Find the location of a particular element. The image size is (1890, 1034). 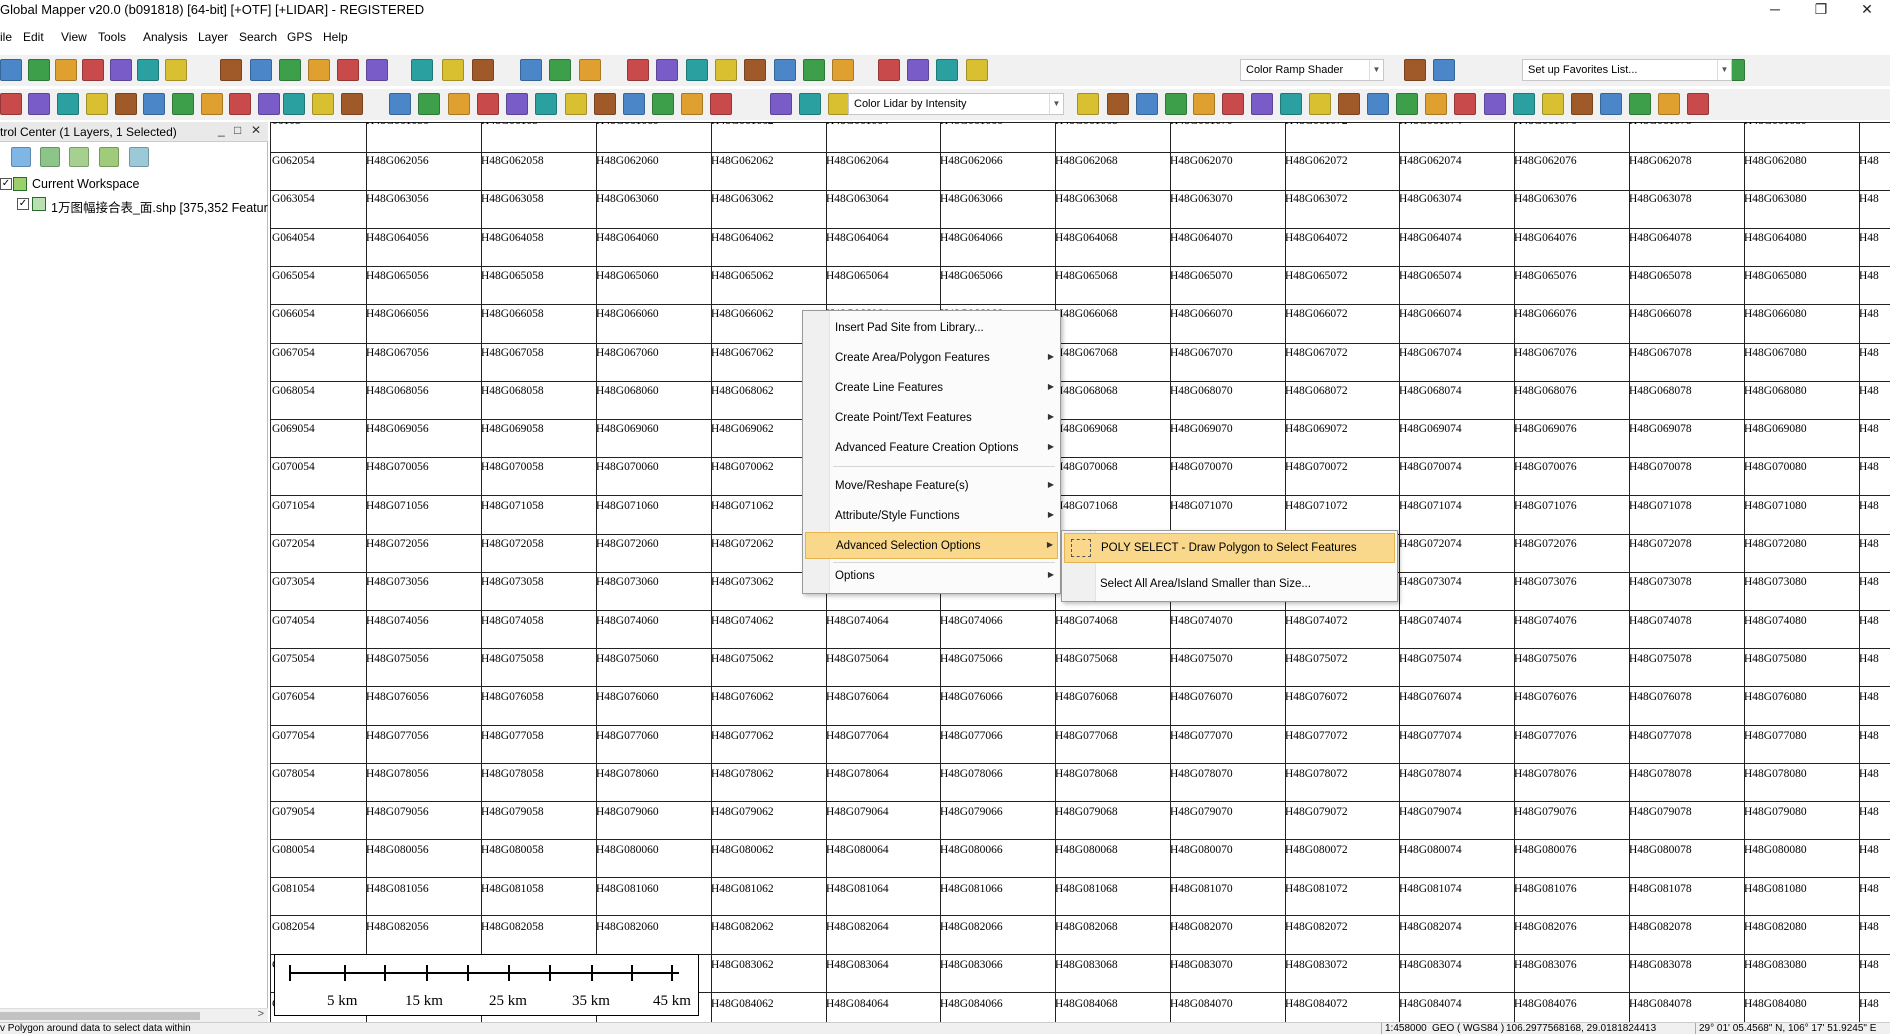

favorites-combo: Set up Favorites List... ▼ is located at coordinates (1627, 70).